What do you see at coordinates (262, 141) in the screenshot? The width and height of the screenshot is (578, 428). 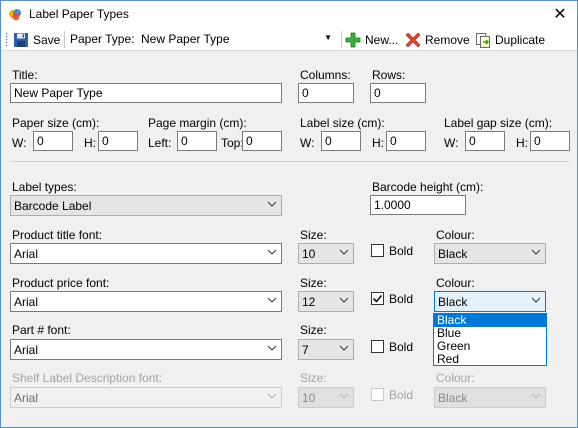 I see `margin-top-input: 0` at bounding box center [262, 141].